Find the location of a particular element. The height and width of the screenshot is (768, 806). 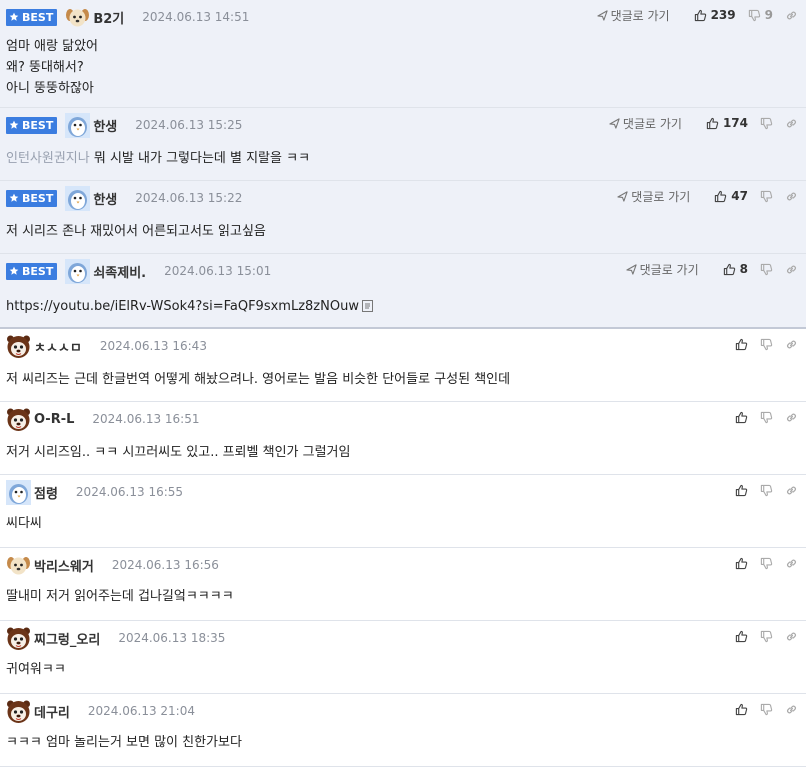

comment-actions: 댓글로 가기 8 is located at coordinates (711, 269).